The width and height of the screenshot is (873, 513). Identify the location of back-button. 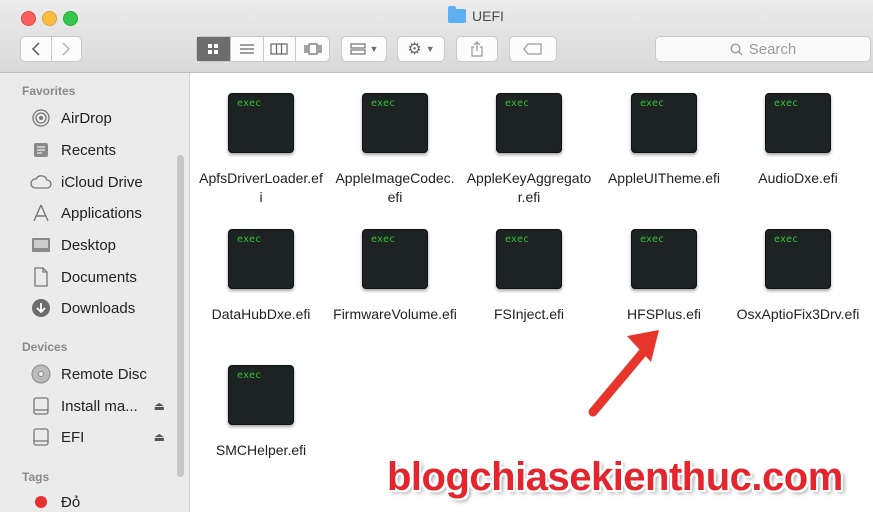
(36, 49).